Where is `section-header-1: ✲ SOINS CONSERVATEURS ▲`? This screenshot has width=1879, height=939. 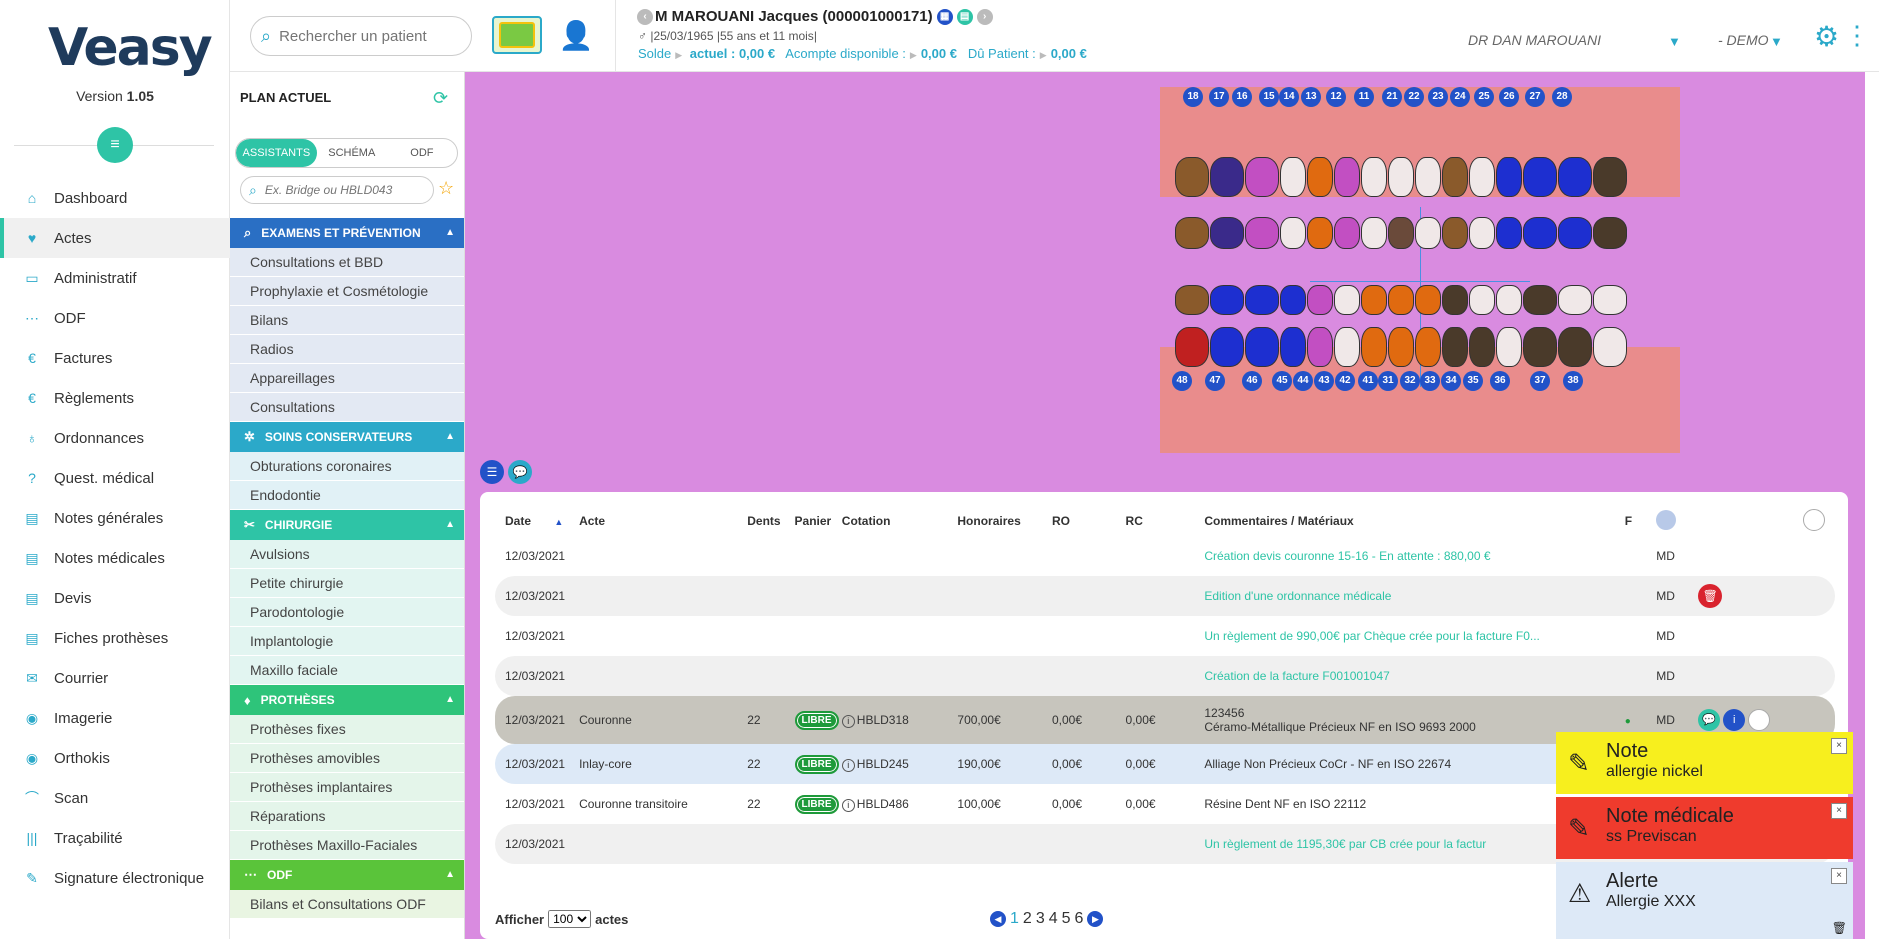 section-header-1: ✲ SOINS CONSERVATEURS ▲ is located at coordinates (347, 437).